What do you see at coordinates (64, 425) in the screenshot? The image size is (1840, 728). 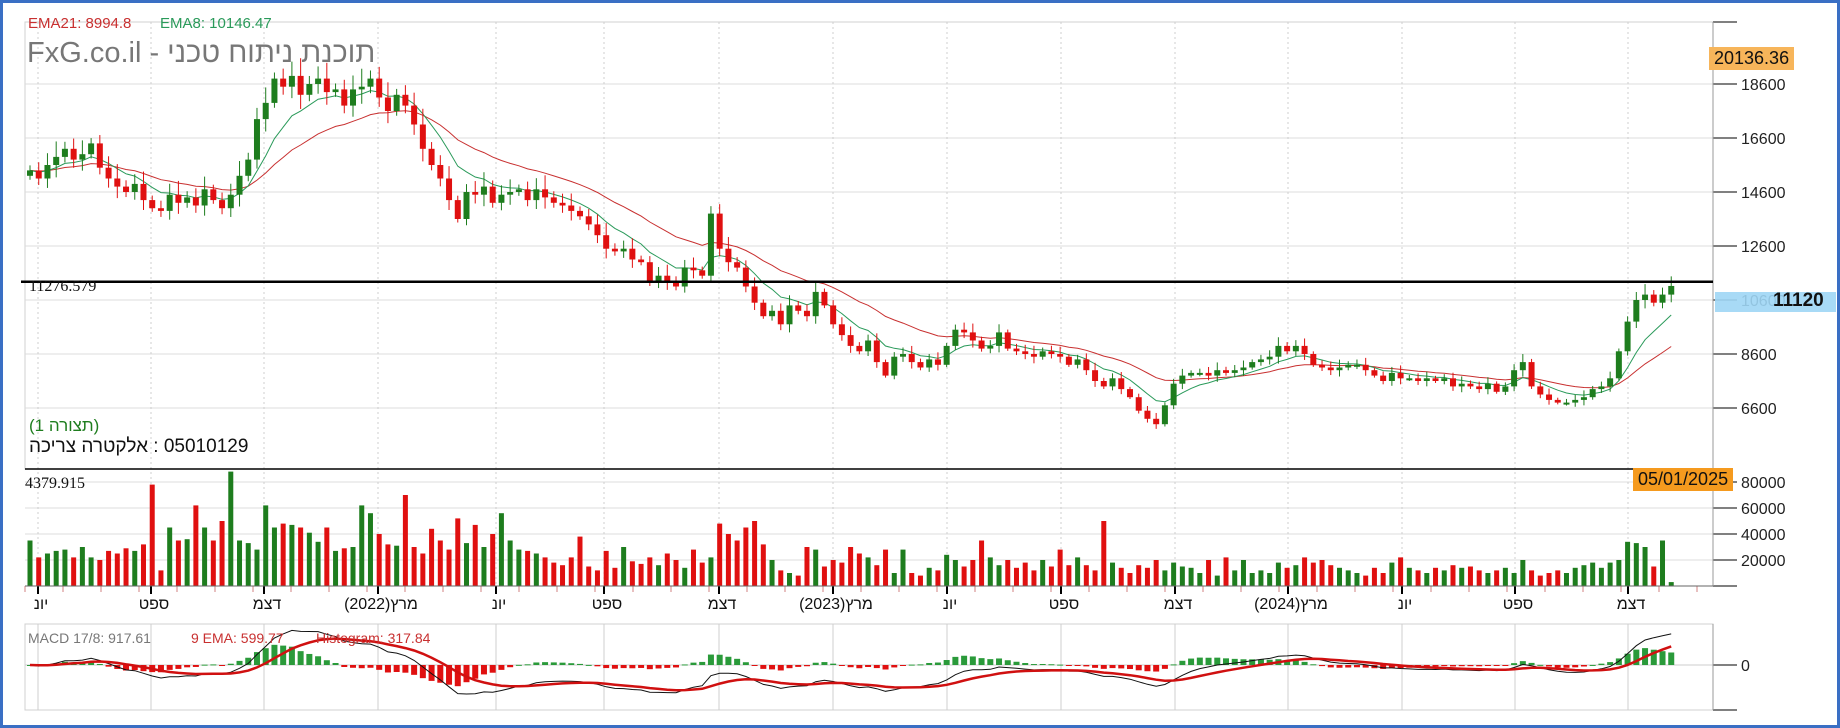 I see `config-label: (תצורה 1)` at bounding box center [64, 425].